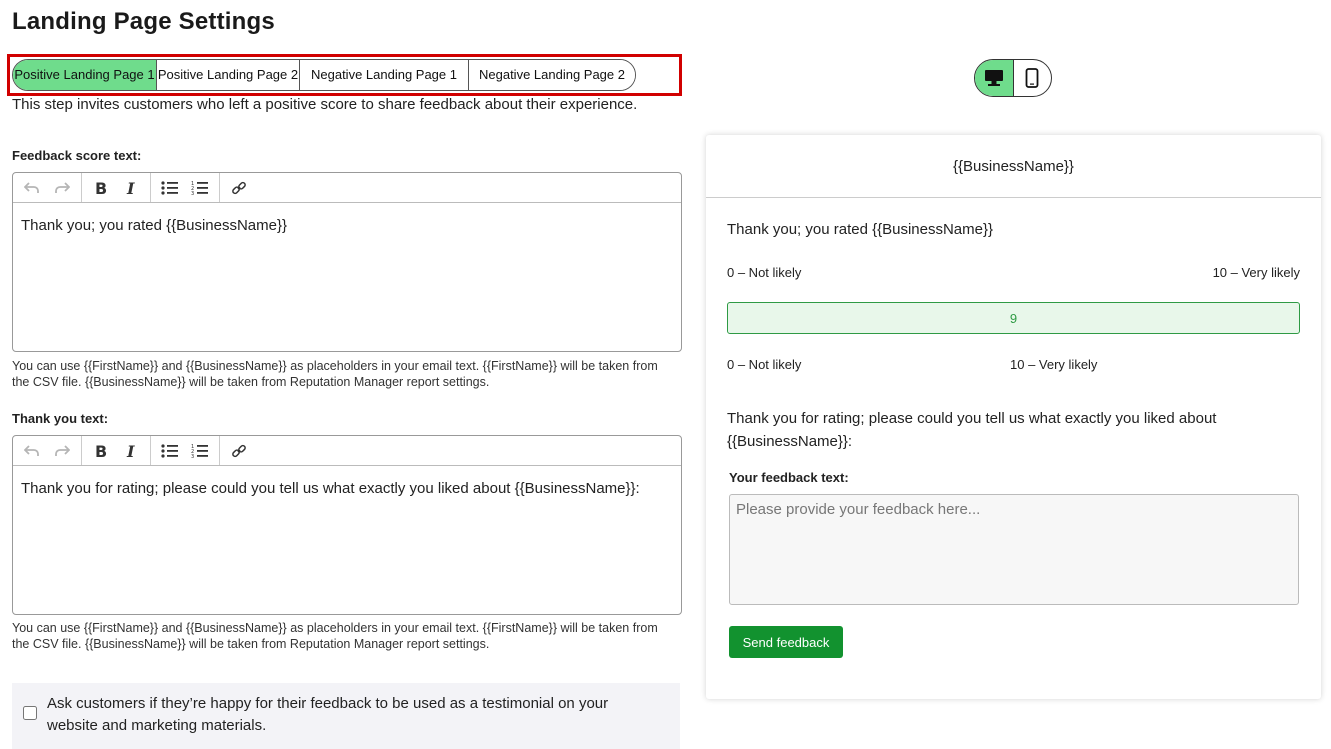 The image size is (1331, 749). What do you see at coordinates (143, 21) in the screenshot?
I see `page-title: Landing Page Settings` at bounding box center [143, 21].